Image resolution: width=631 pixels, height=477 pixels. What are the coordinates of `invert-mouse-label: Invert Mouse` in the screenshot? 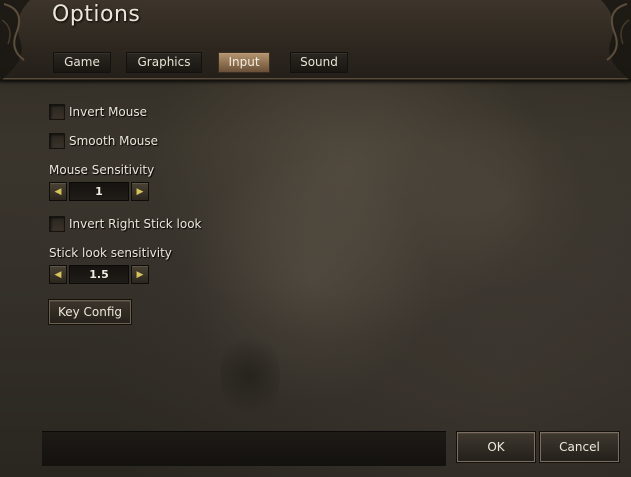 It's located at (108, 112).